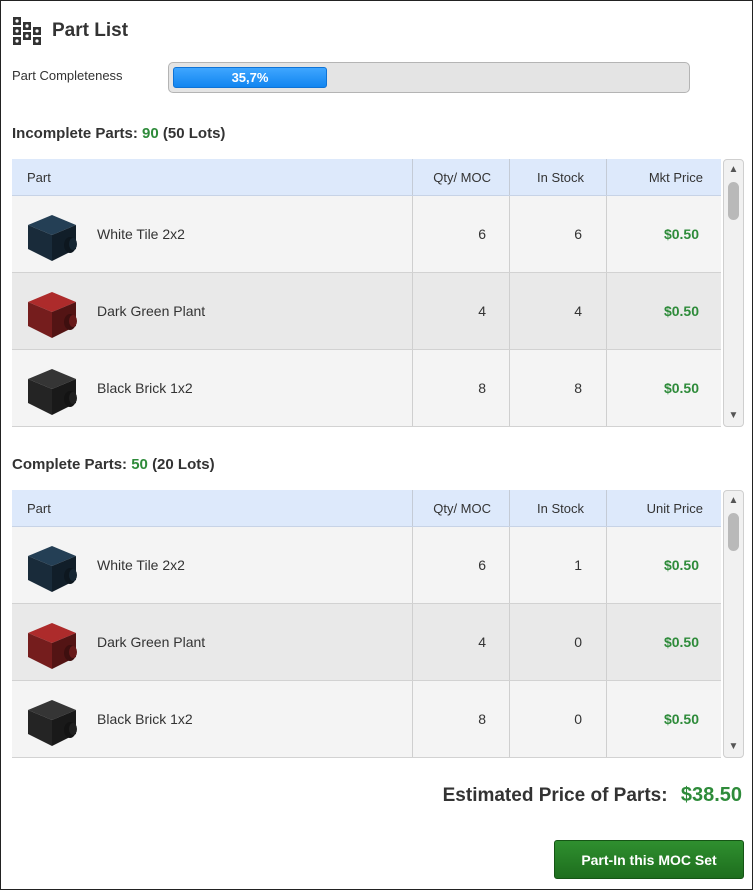 The height and width of the screenshot is (890, 753). Describe the element at coordinates (366, 177) in the screenshot. I see `table-header: Part Qty/ MOC In Stock Mkt Price` at that location.